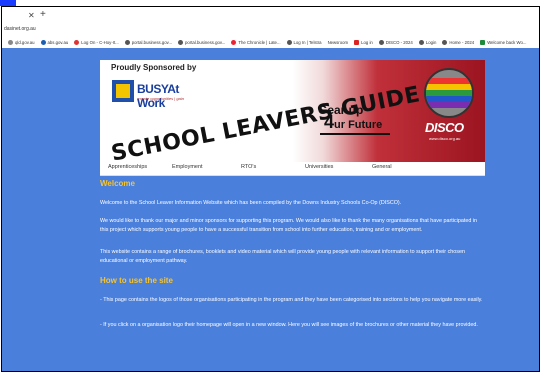 Image resolution: width=544 pixels, height=376 pixels. I want to click on close-tab-icon: ✕, so click(31, 15).